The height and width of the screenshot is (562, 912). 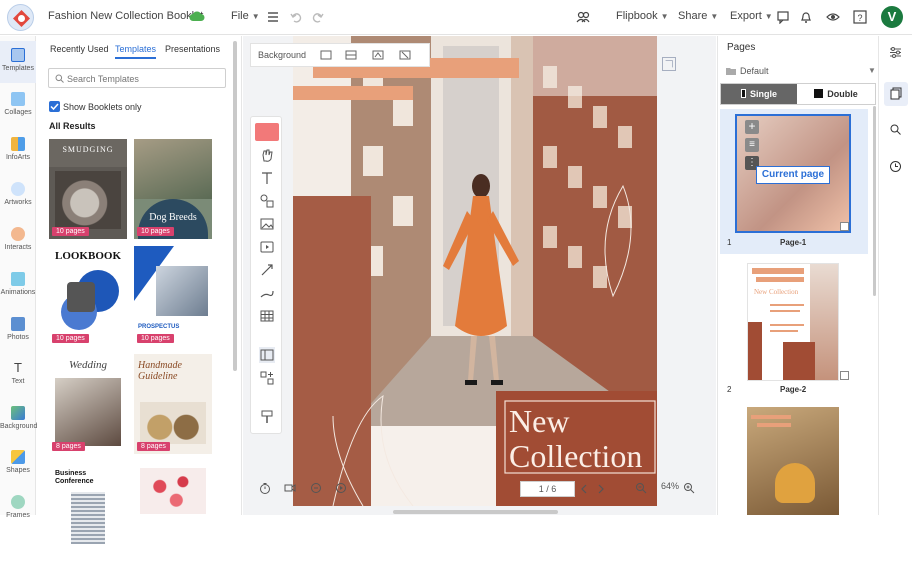 What do you see at coordinates (102, 107) in the screenshot?
I see `show-booklets-label: Show Booklets only` at bounding box center [102, 107].